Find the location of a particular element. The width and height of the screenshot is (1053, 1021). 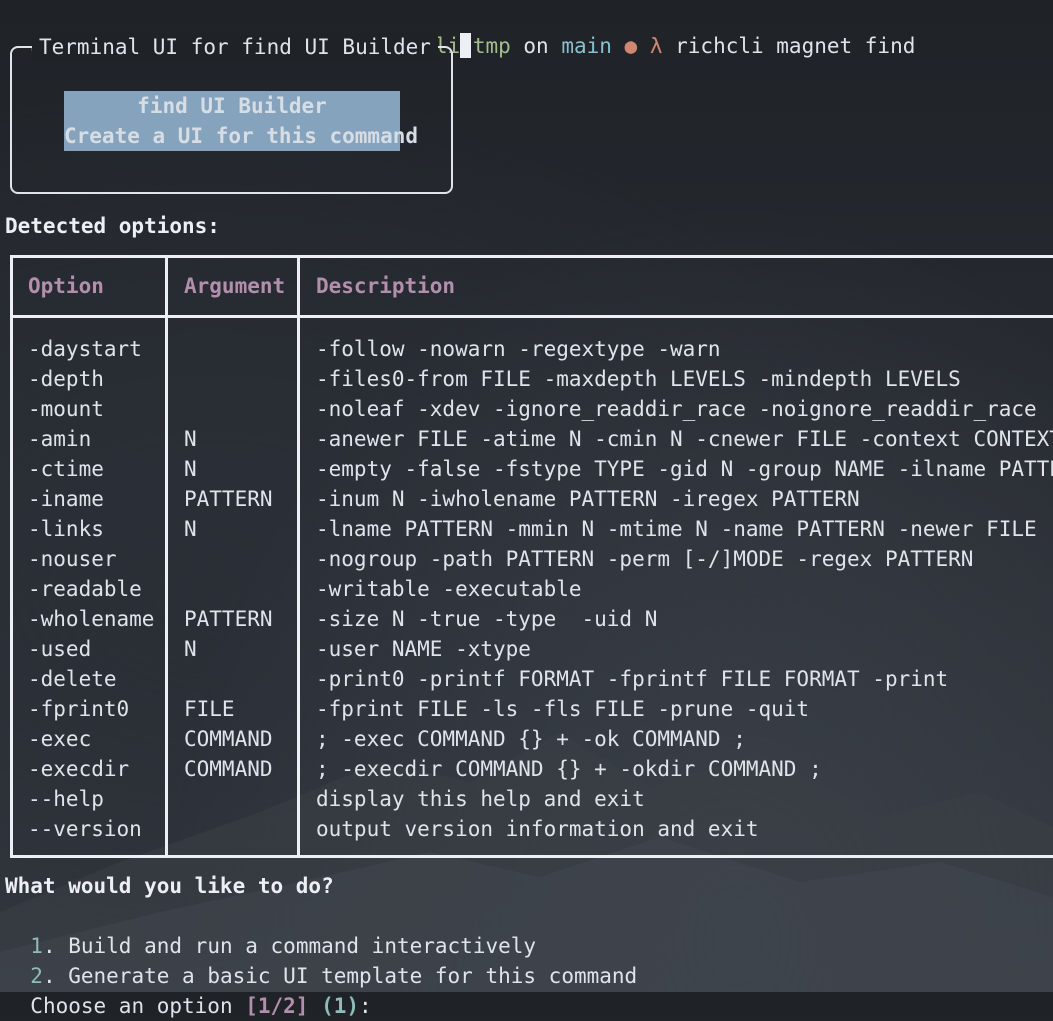

option-cell: -exec is located at coordinates (60, 739).